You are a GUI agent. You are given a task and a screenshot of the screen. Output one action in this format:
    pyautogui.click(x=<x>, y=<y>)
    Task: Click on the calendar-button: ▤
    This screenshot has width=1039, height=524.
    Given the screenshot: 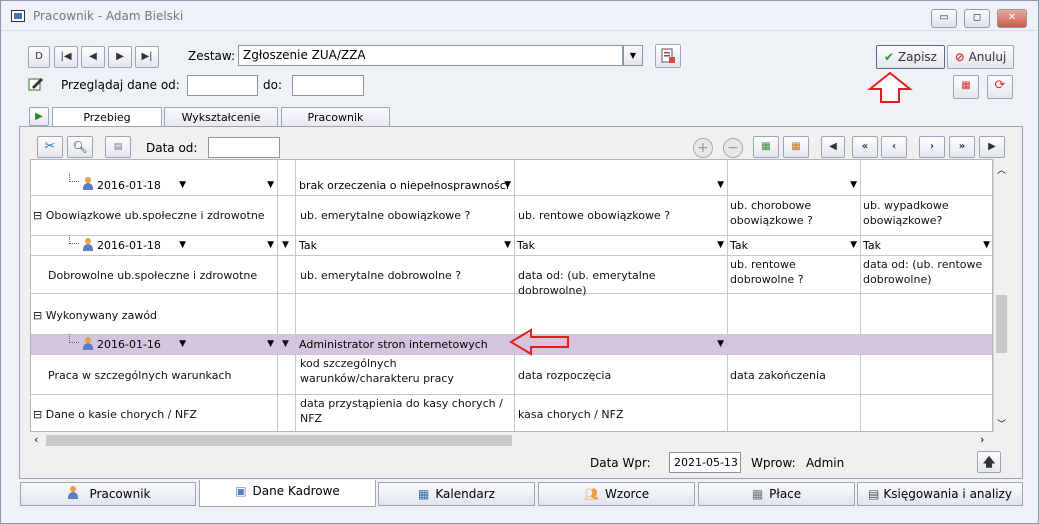 What is the action you would take?
    pyautogui.click(x=118, y=147)
    